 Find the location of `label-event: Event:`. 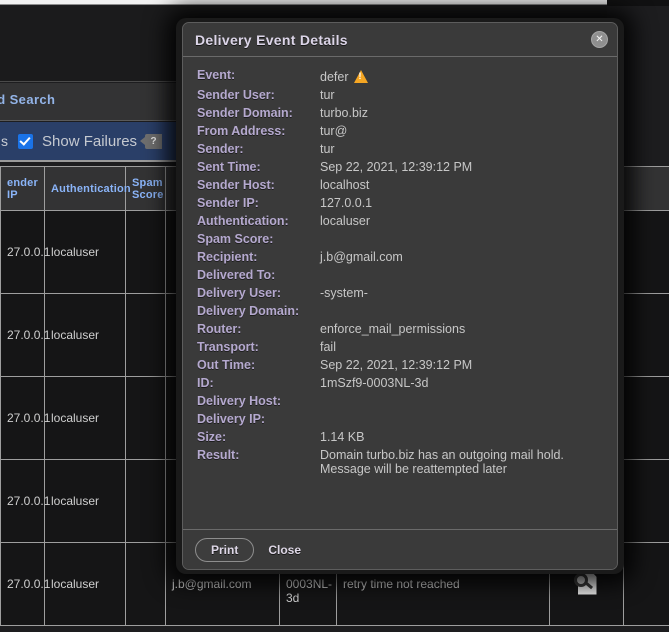

label-event: Event: is located at coordinates (216, 75).